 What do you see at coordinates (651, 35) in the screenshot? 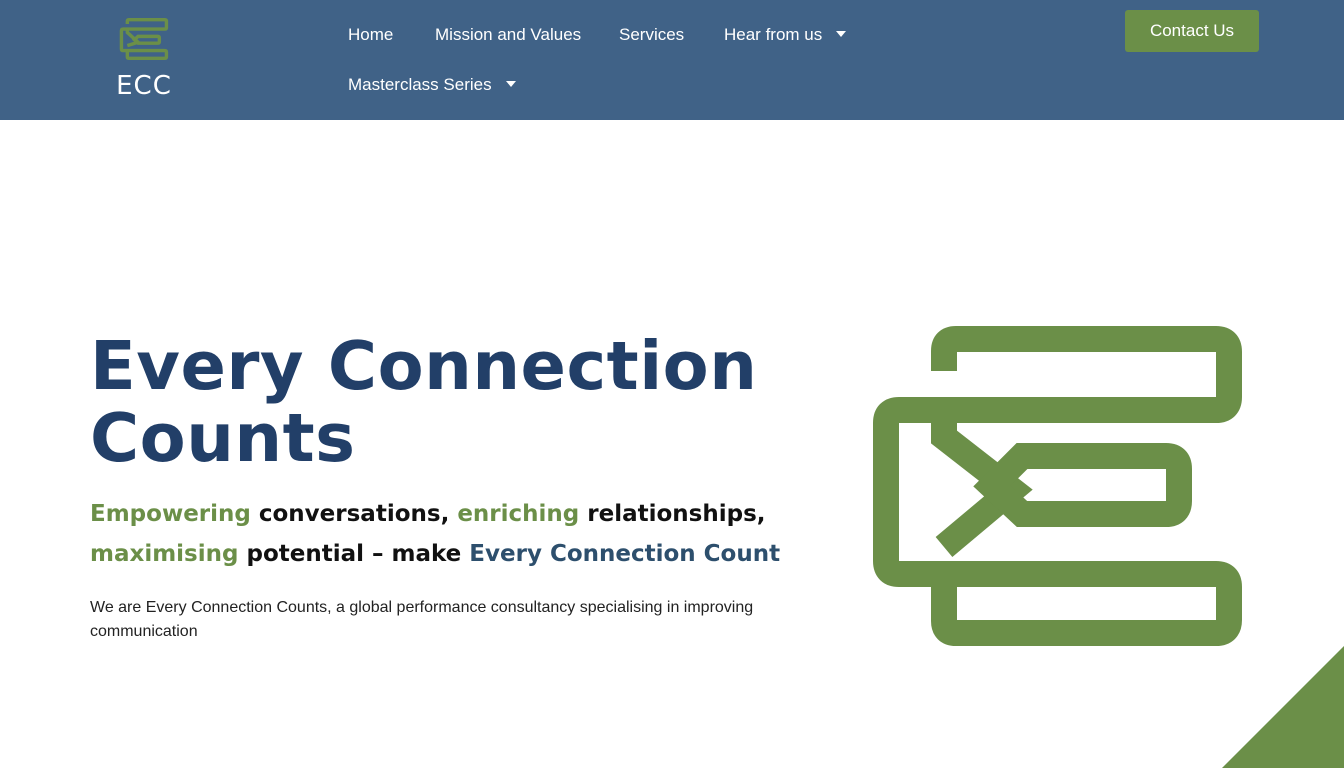
I see `nav-services: Services` at bounding box center [651, 35].